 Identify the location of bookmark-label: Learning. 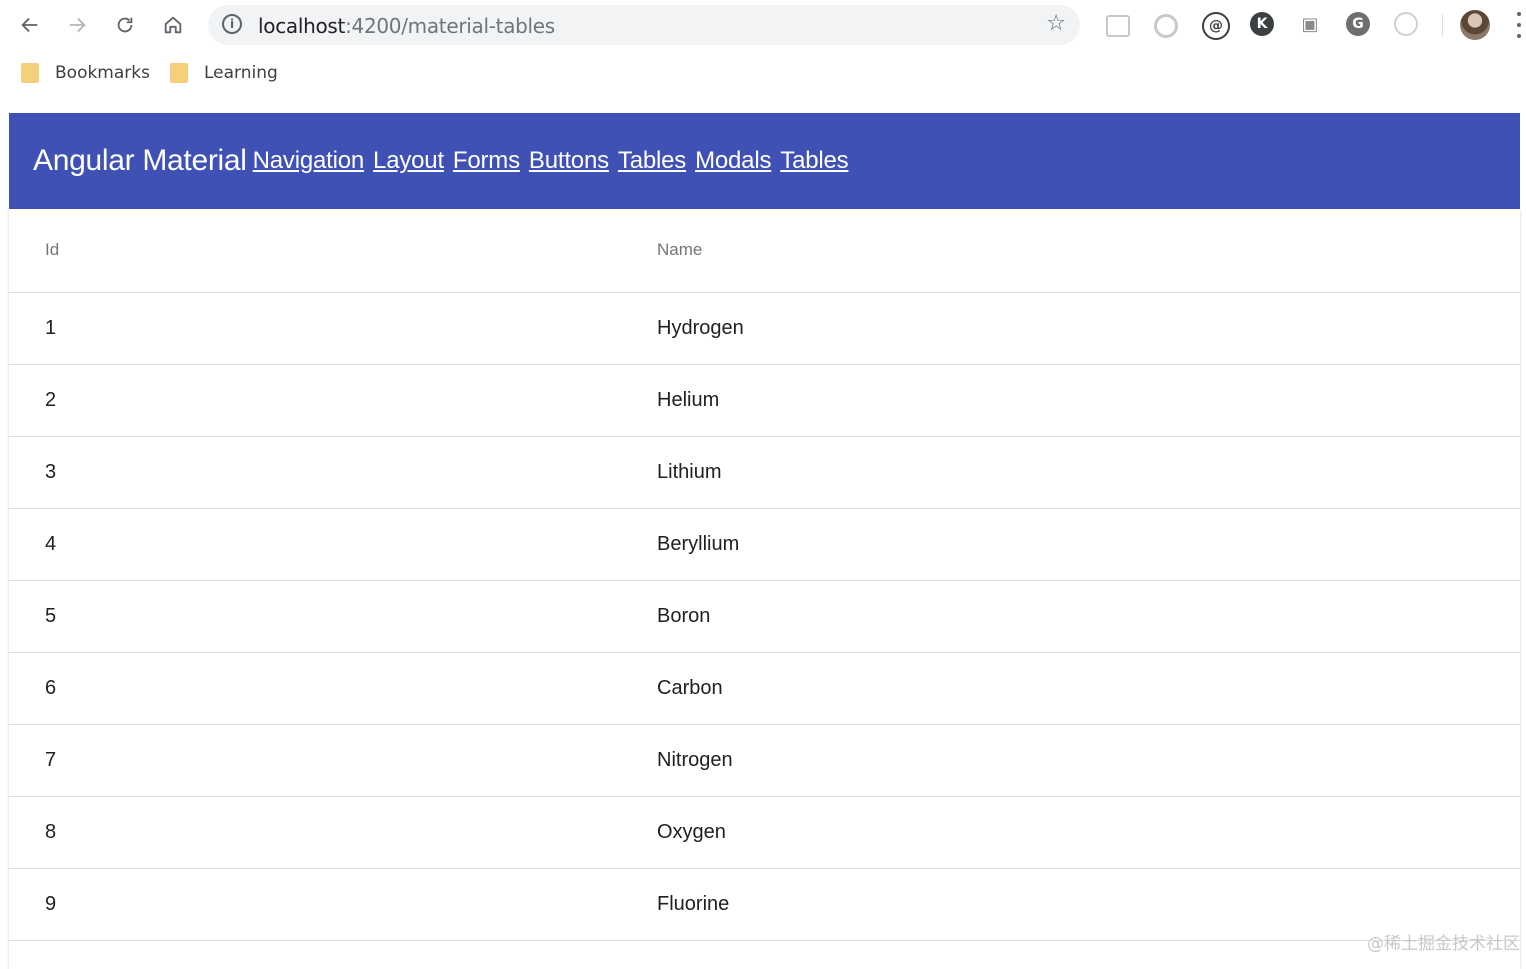
(241, 73).